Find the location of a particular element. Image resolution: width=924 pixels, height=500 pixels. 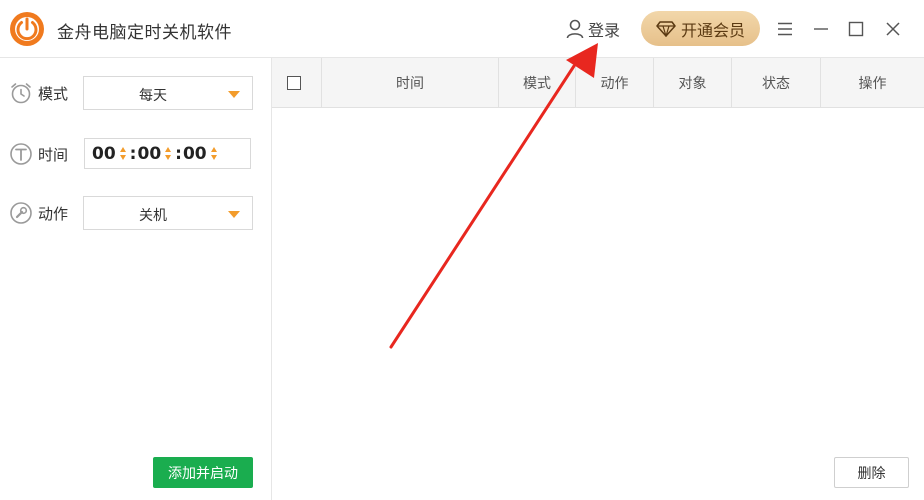

table-header: 时间 模式 动作 对象 状态 操作 is located at coordinates (598, 83).